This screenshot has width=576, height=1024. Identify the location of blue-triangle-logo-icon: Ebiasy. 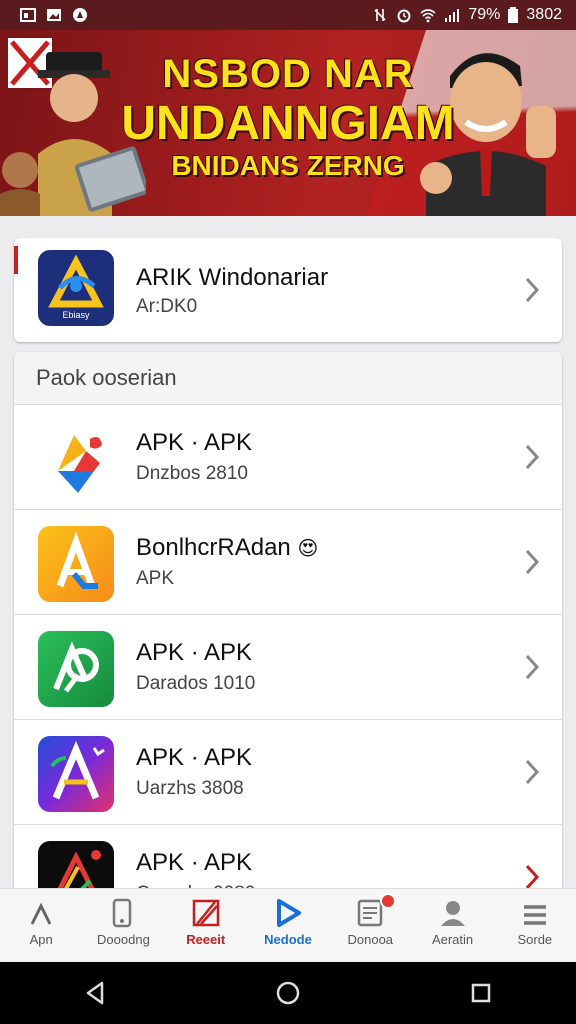
(76, 288).